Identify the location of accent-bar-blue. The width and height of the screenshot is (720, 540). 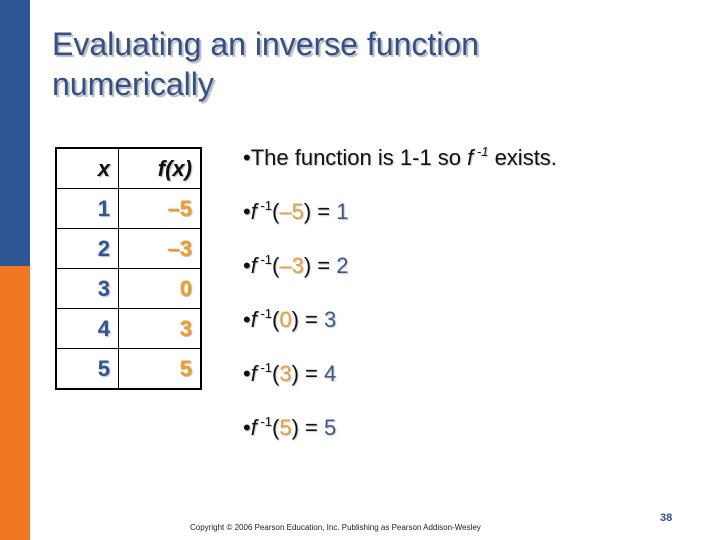
(15, 133).